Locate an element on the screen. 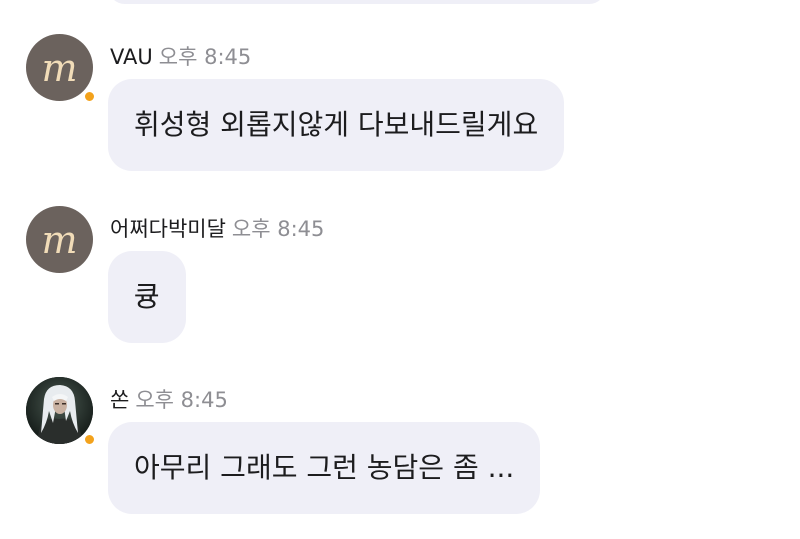 Image resolution: width=800 pixels, height=539 pixels. white-haired-character-portrait is located at coordinates (59, 410).